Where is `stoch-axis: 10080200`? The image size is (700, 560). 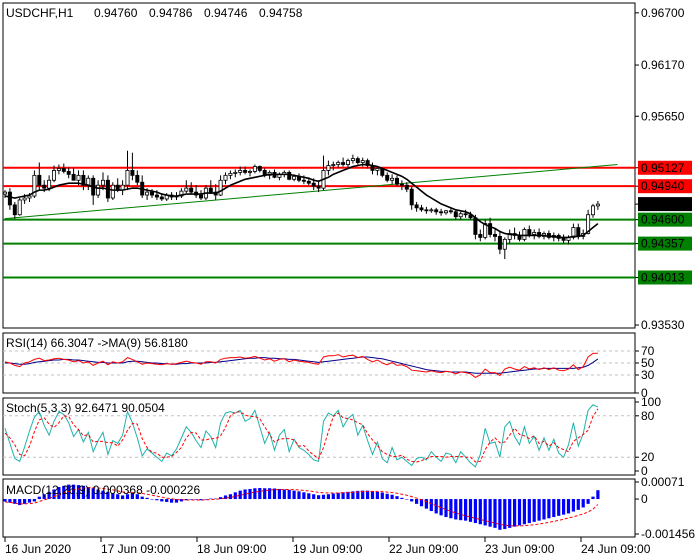 stoch-axis: 10080200 is located at coordinates (648, 436).